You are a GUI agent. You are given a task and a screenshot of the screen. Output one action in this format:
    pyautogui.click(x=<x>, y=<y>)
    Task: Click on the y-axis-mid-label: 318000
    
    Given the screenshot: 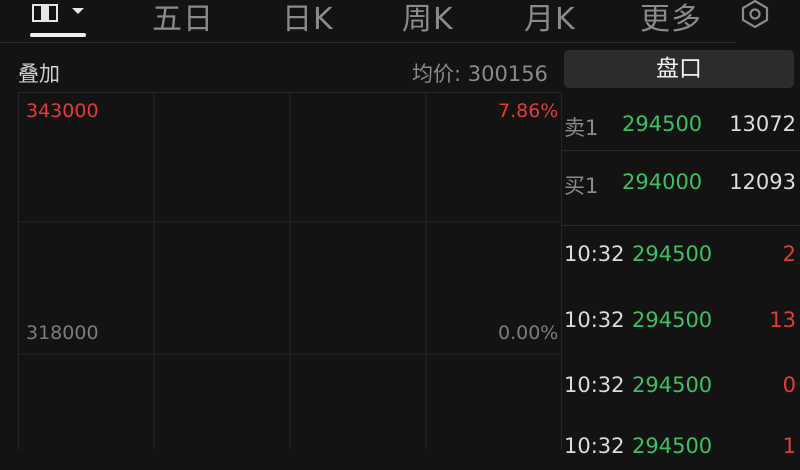 What is the action you would take?
    pyautogui.click(x=62, y=333)
    